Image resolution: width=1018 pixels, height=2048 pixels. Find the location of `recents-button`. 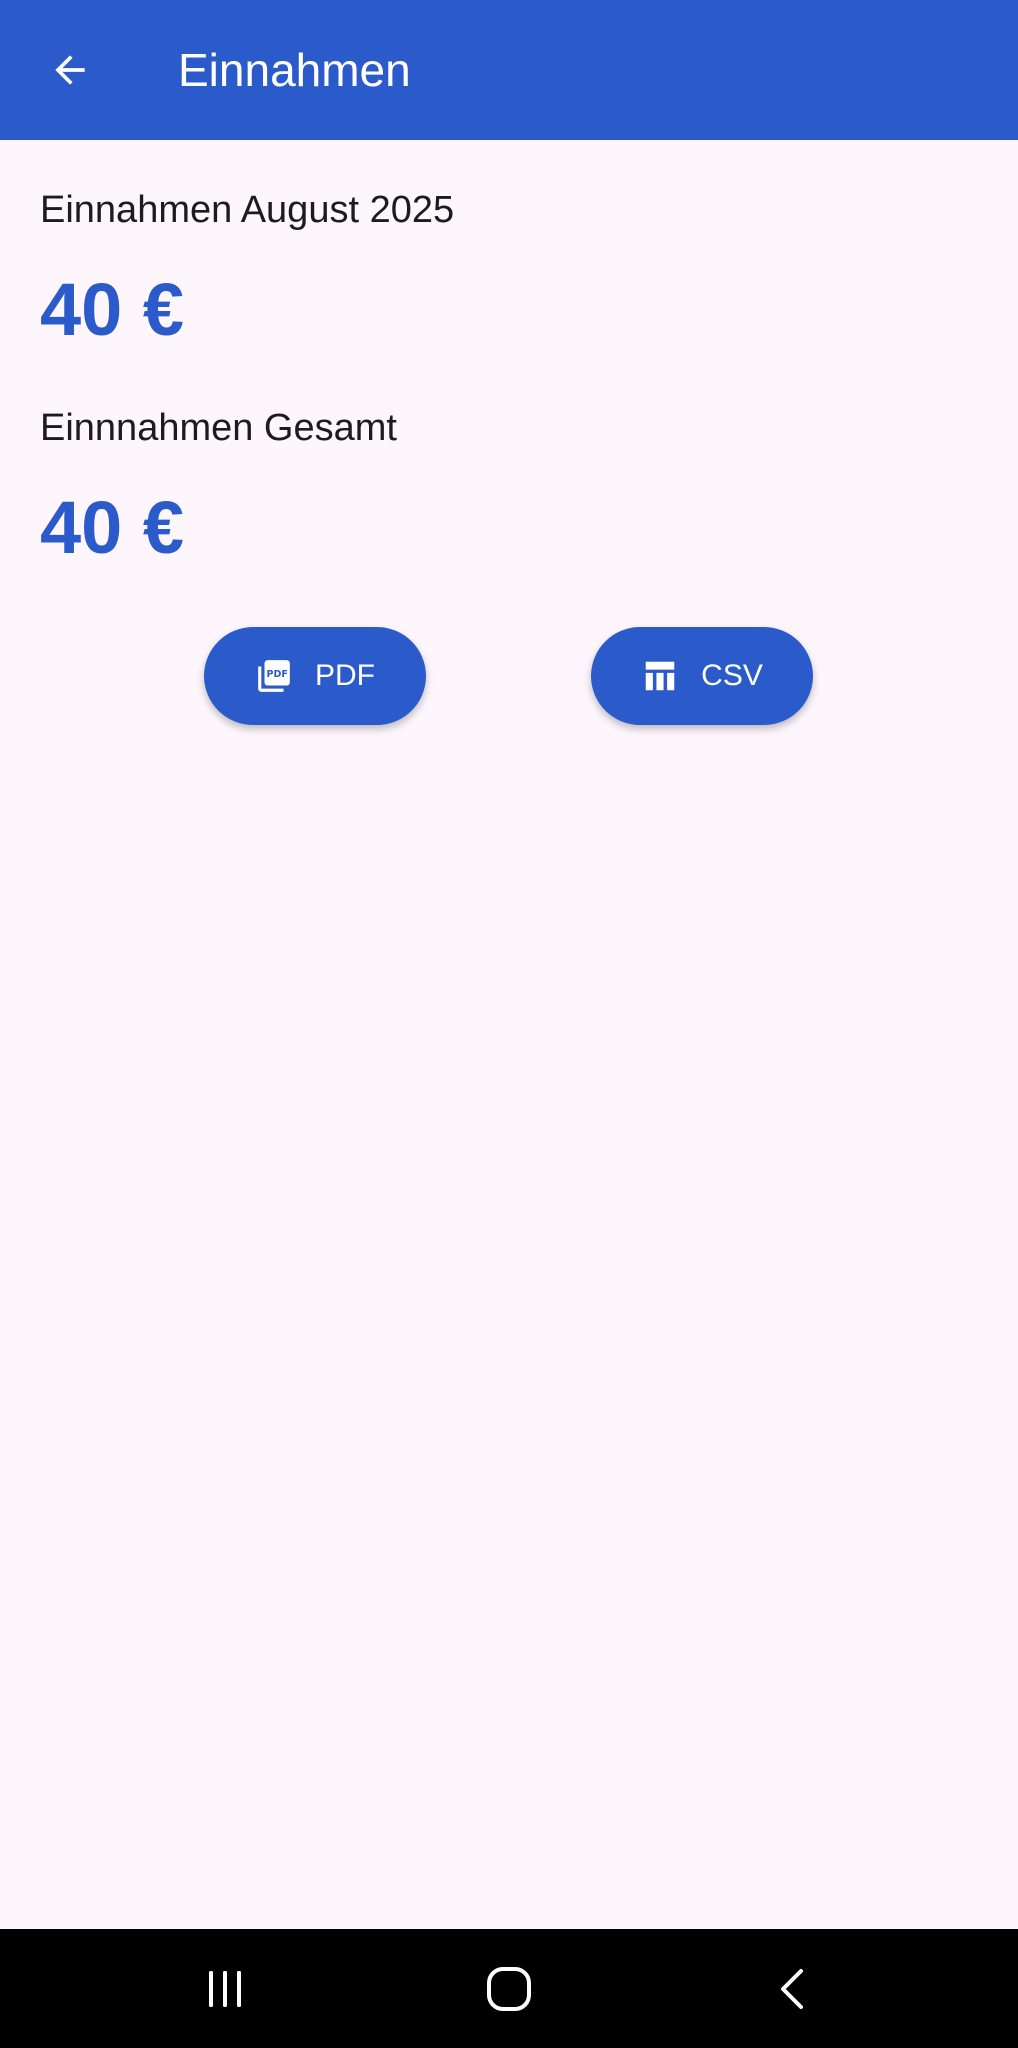

recents-button is located at coordinates (225, 1989).